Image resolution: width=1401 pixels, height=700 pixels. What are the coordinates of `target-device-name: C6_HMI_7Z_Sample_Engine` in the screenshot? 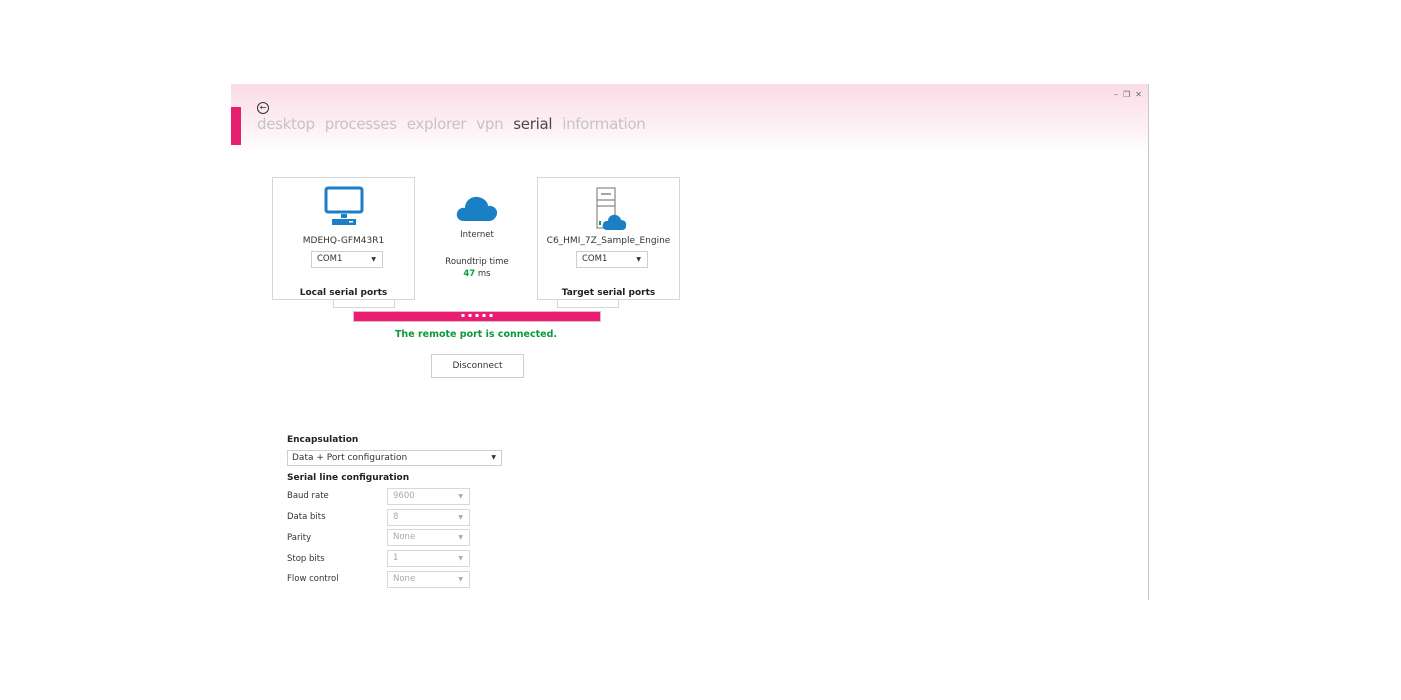 It's located at (608, 241).